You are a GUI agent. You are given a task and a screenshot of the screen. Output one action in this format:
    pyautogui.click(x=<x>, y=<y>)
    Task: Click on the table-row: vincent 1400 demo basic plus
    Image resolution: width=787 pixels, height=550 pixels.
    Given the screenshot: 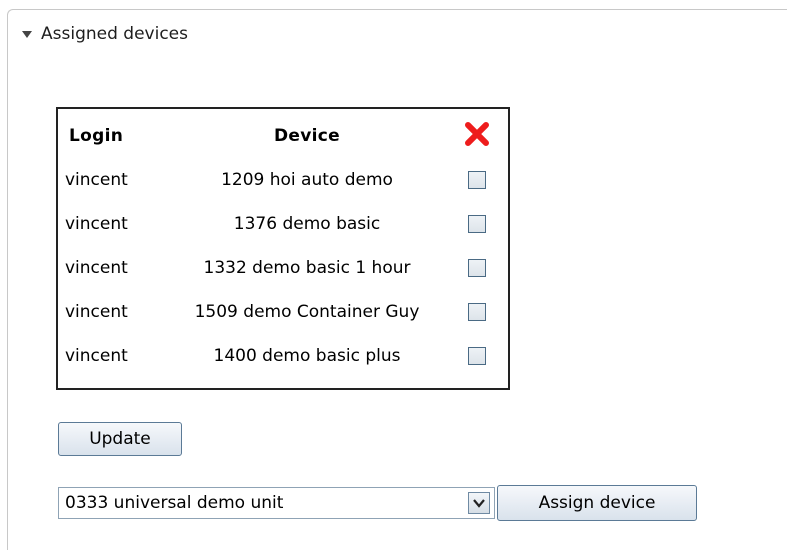 What is the action you would take?
    pyautogui.click(x=281, y=356)
    